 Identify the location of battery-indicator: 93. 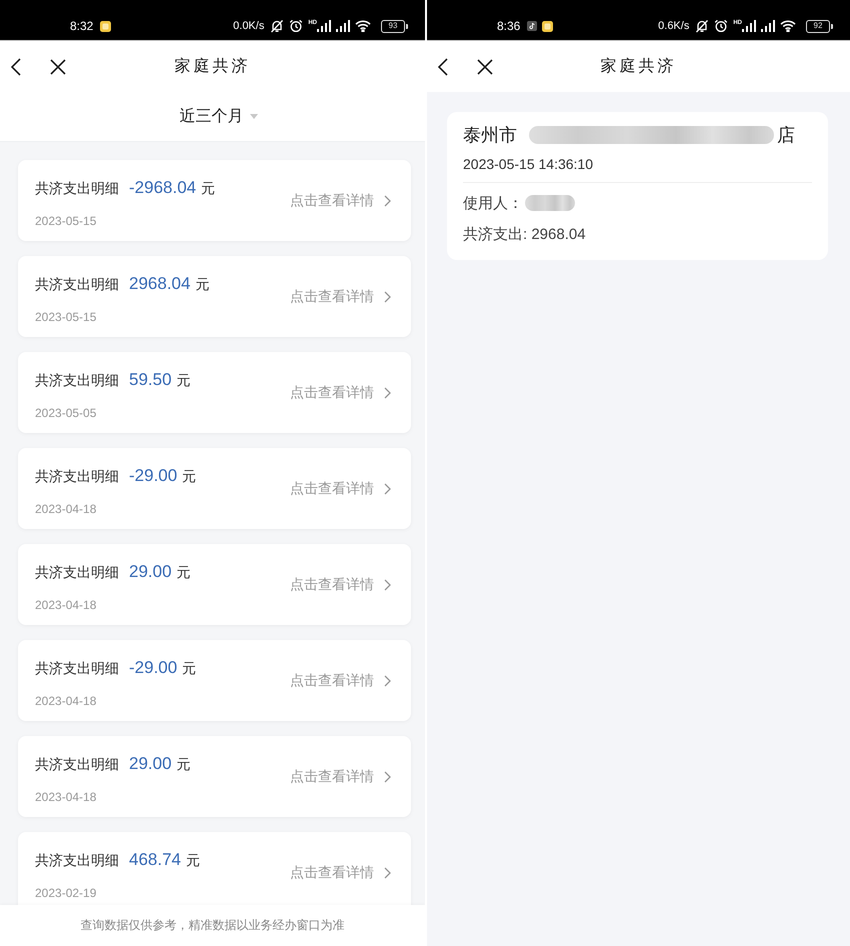
(393, 26).